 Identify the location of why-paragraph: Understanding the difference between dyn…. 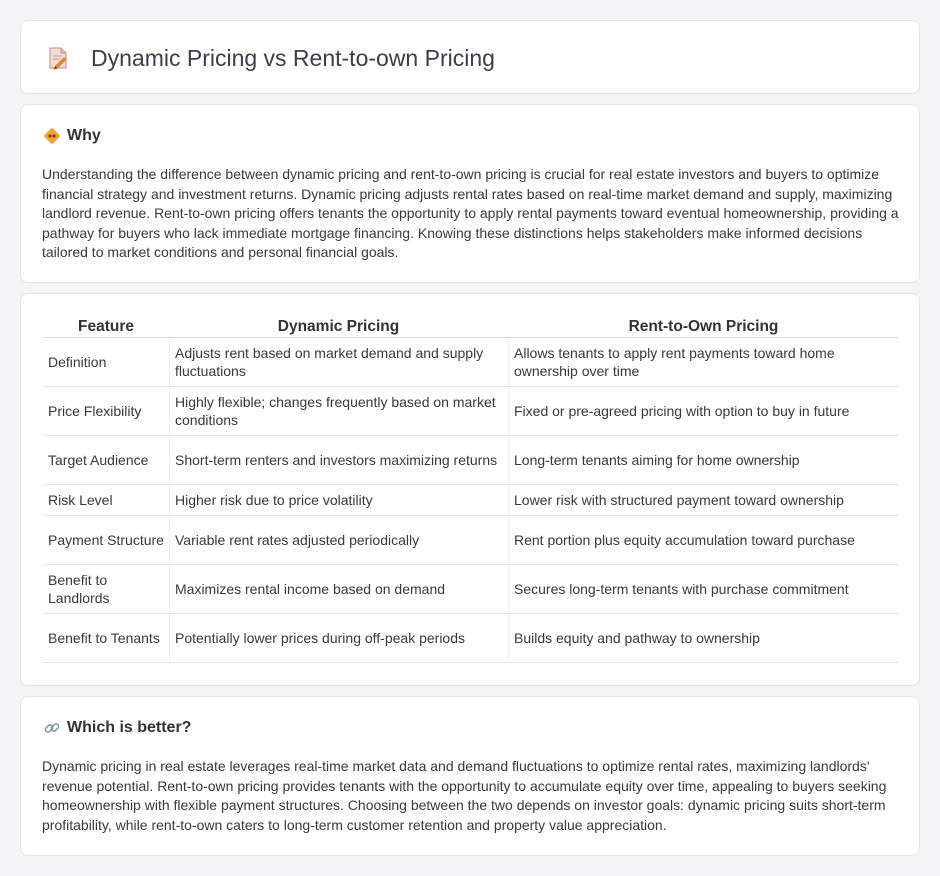
(470, 213).